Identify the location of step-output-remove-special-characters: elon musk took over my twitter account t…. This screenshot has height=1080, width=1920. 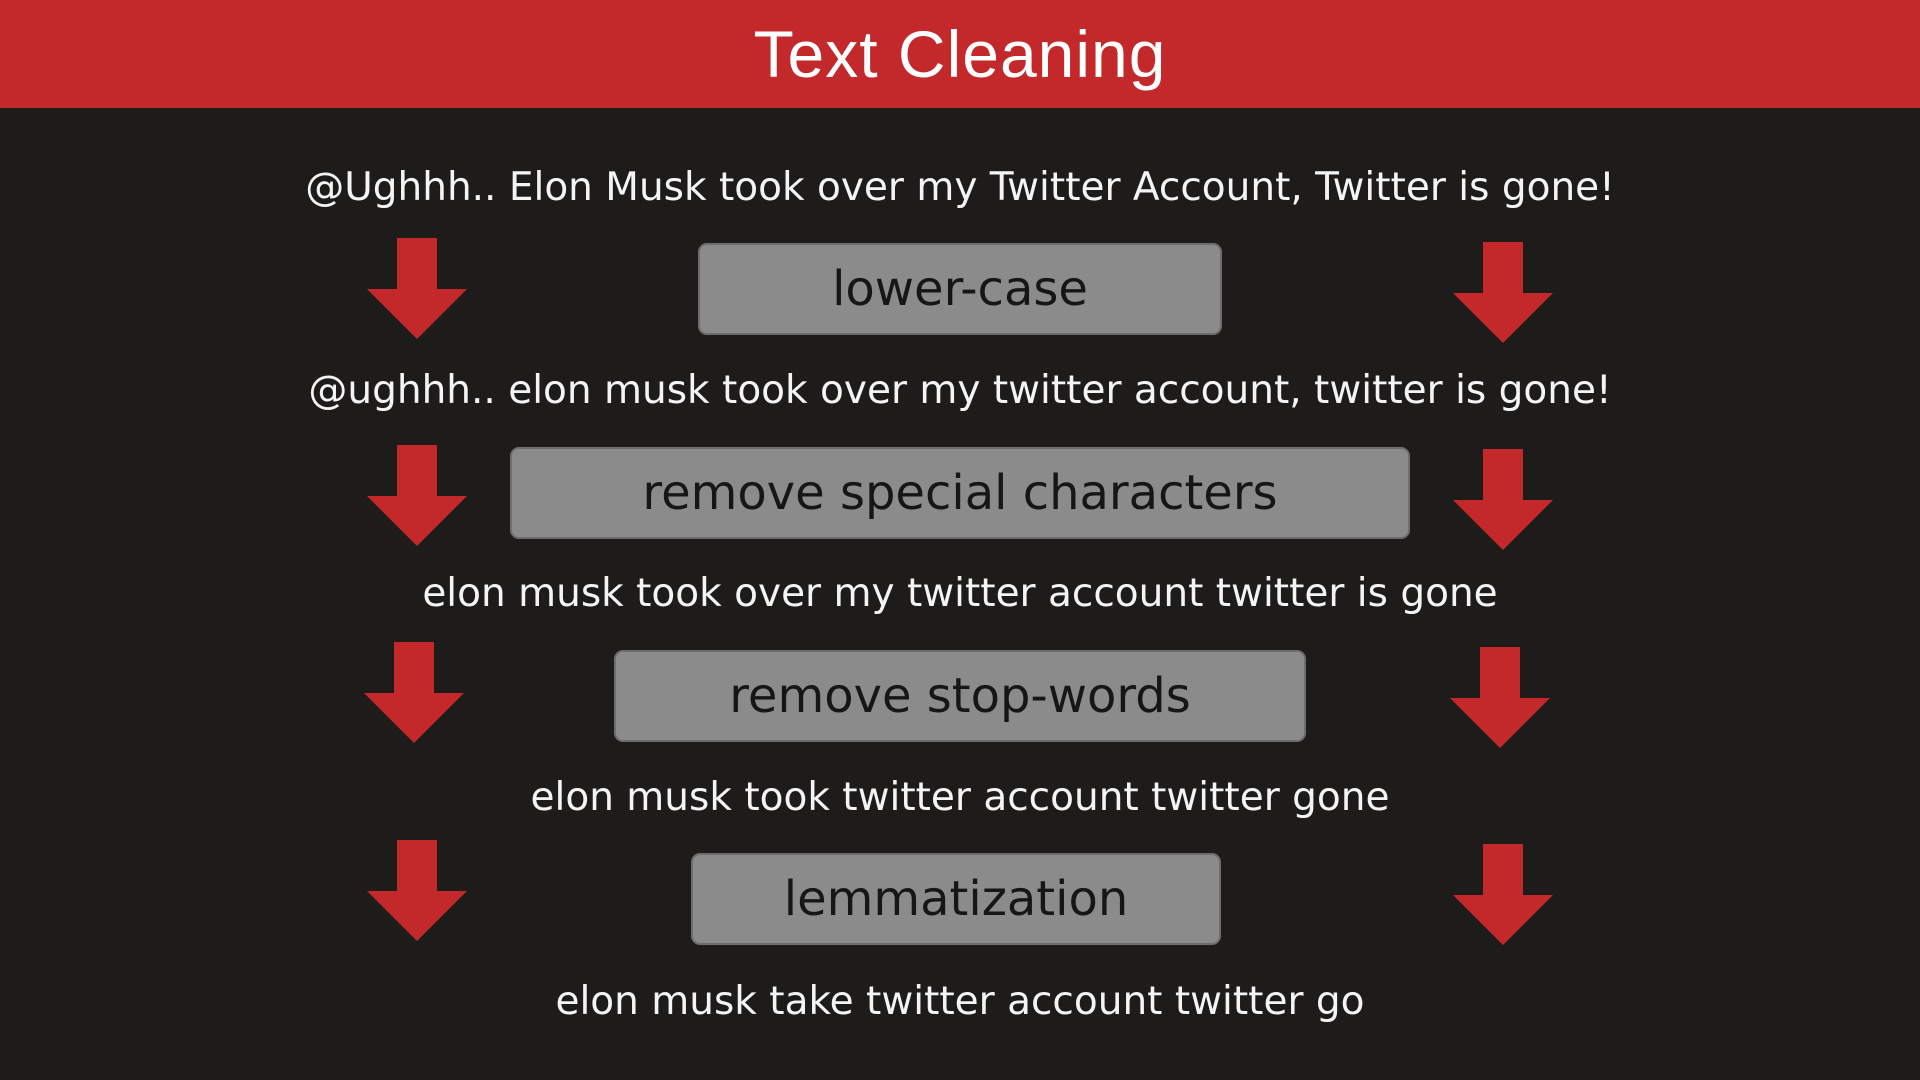
(960, 593).